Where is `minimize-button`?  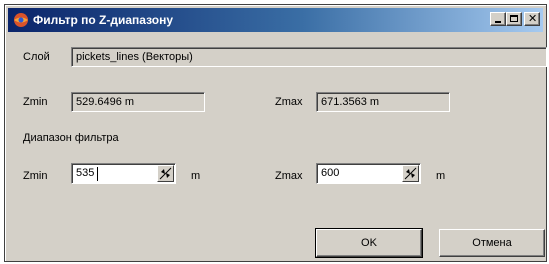
minimize-button is located at coordinates (498, 19).